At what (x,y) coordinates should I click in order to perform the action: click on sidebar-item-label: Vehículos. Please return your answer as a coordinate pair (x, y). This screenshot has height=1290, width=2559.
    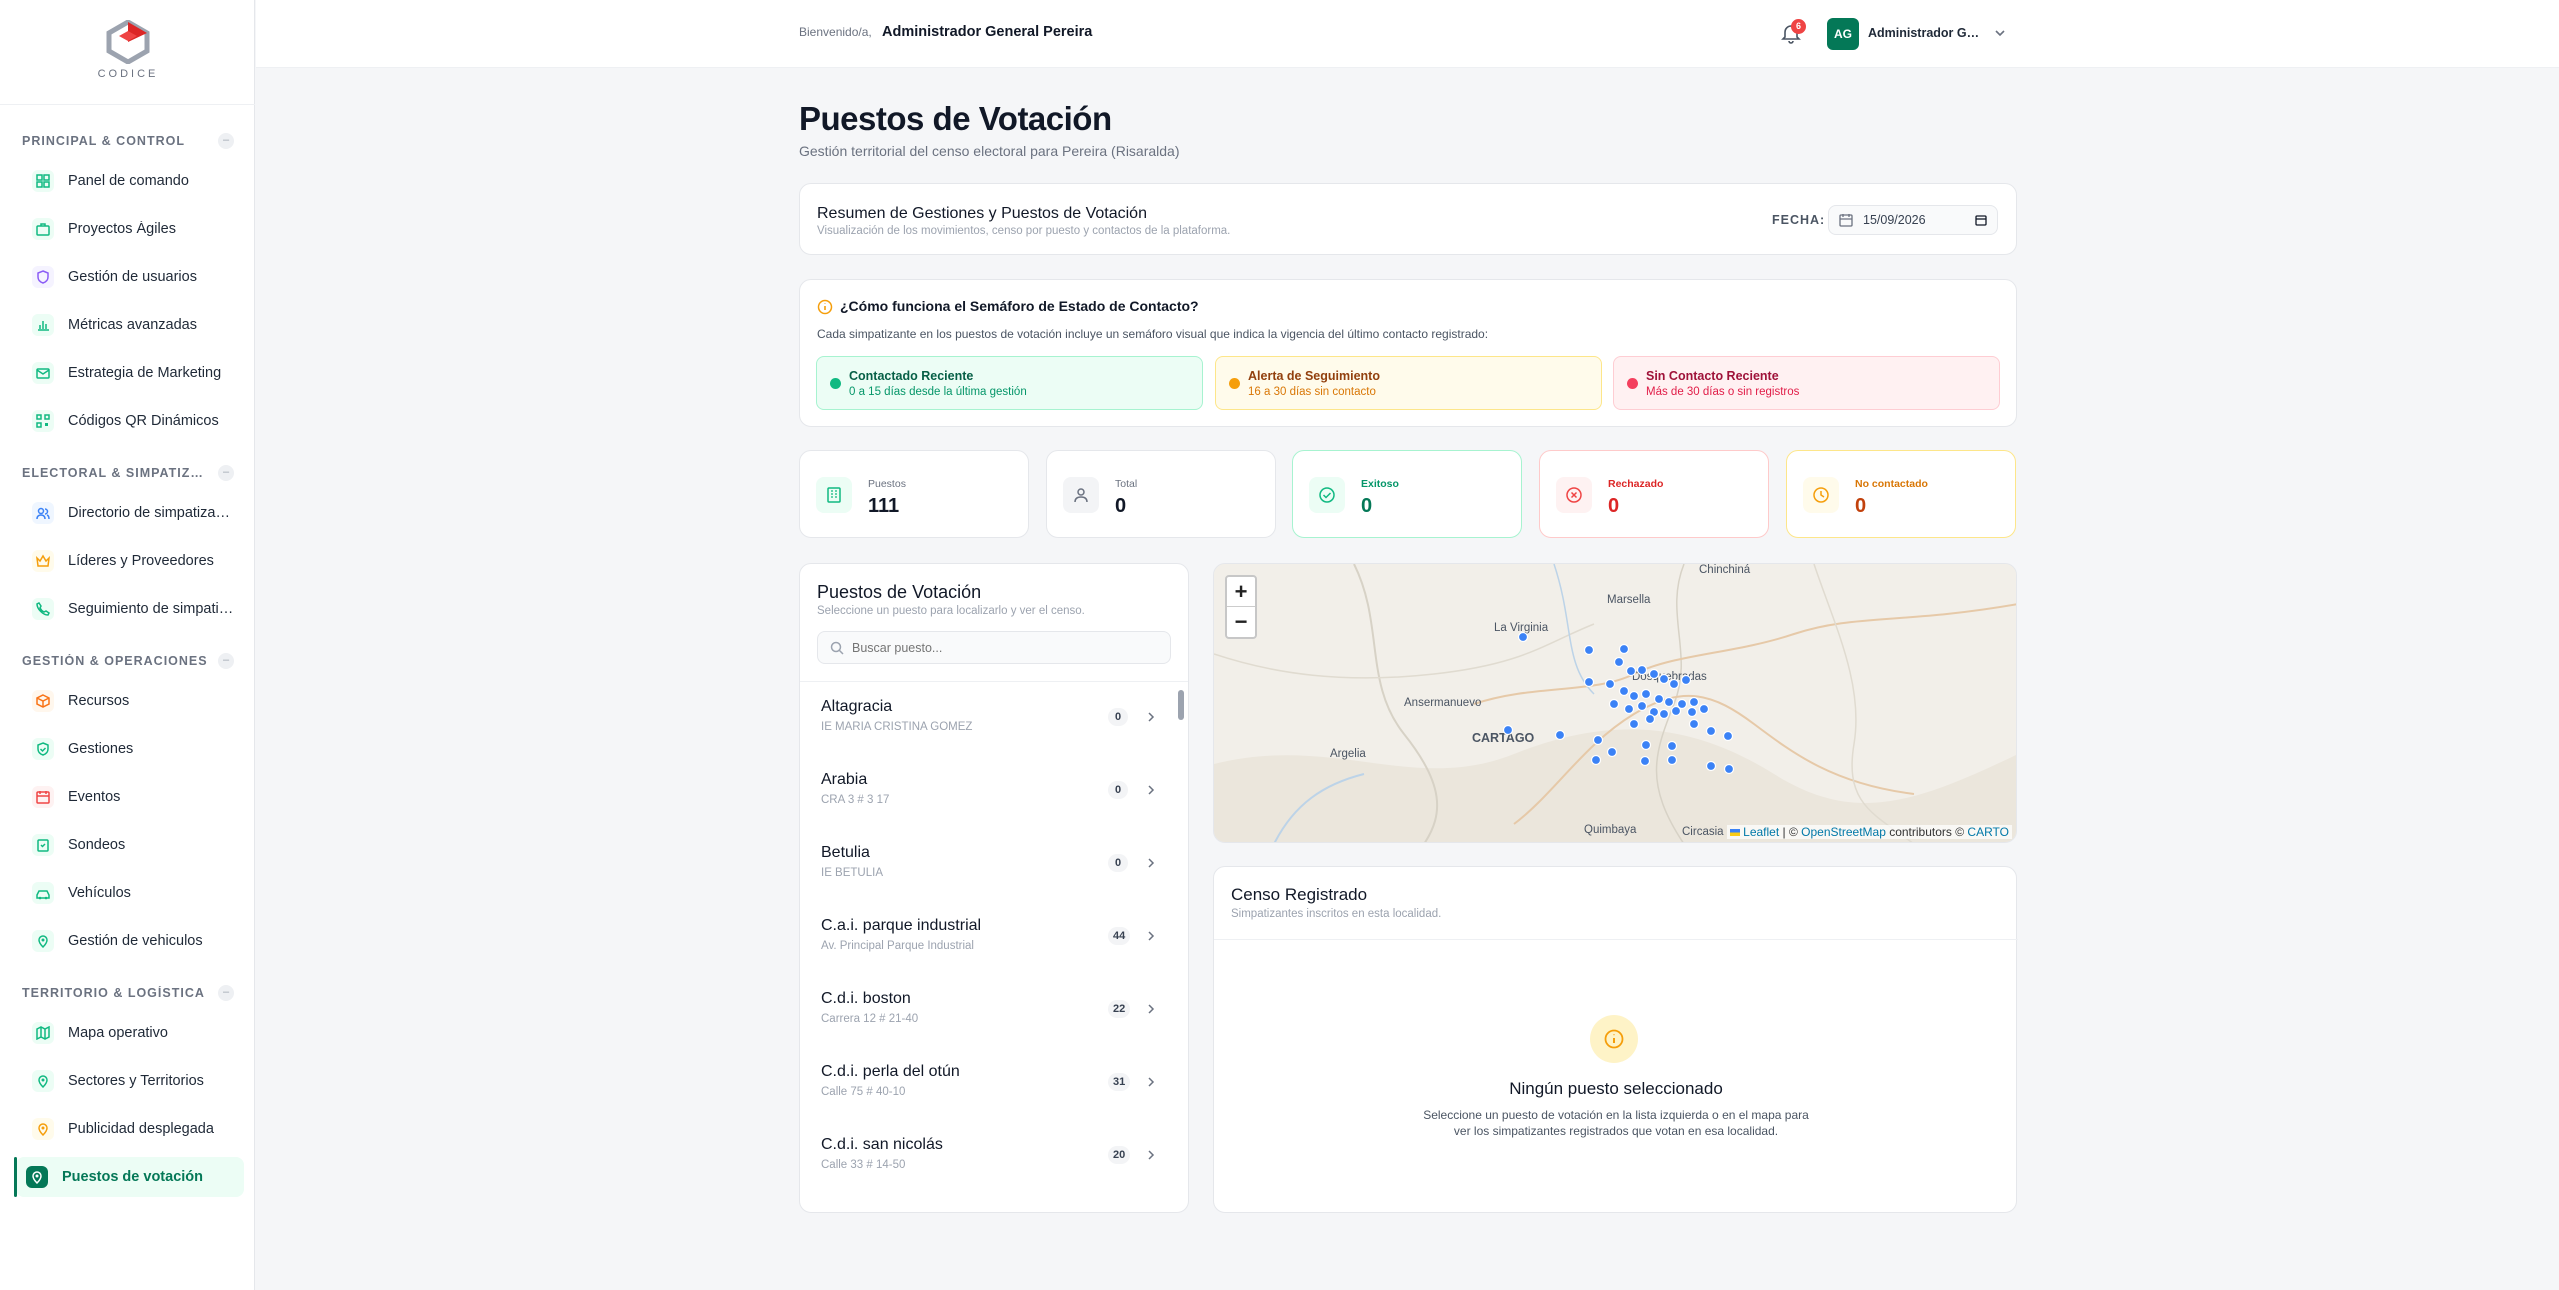
    Looking at the image, I should click on (99, 893).